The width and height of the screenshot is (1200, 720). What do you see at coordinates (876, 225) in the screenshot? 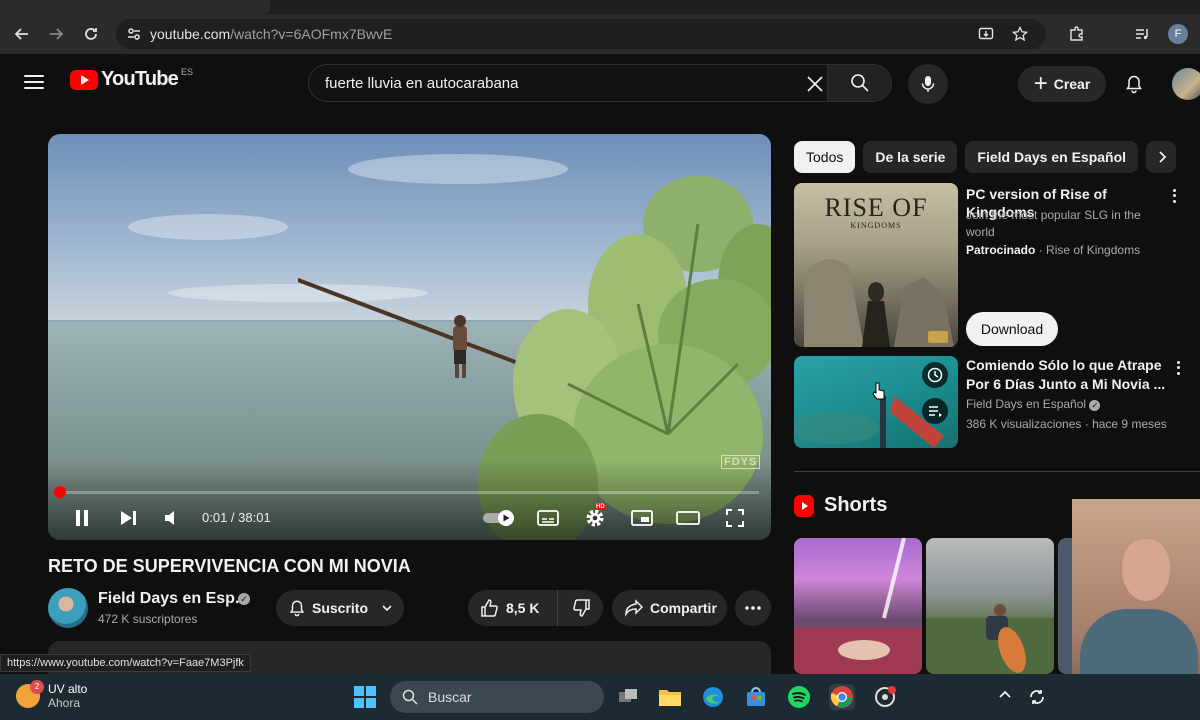
I see `ad-thumb-subtitle: KINGDOMS` at bounding box center [876, 225].